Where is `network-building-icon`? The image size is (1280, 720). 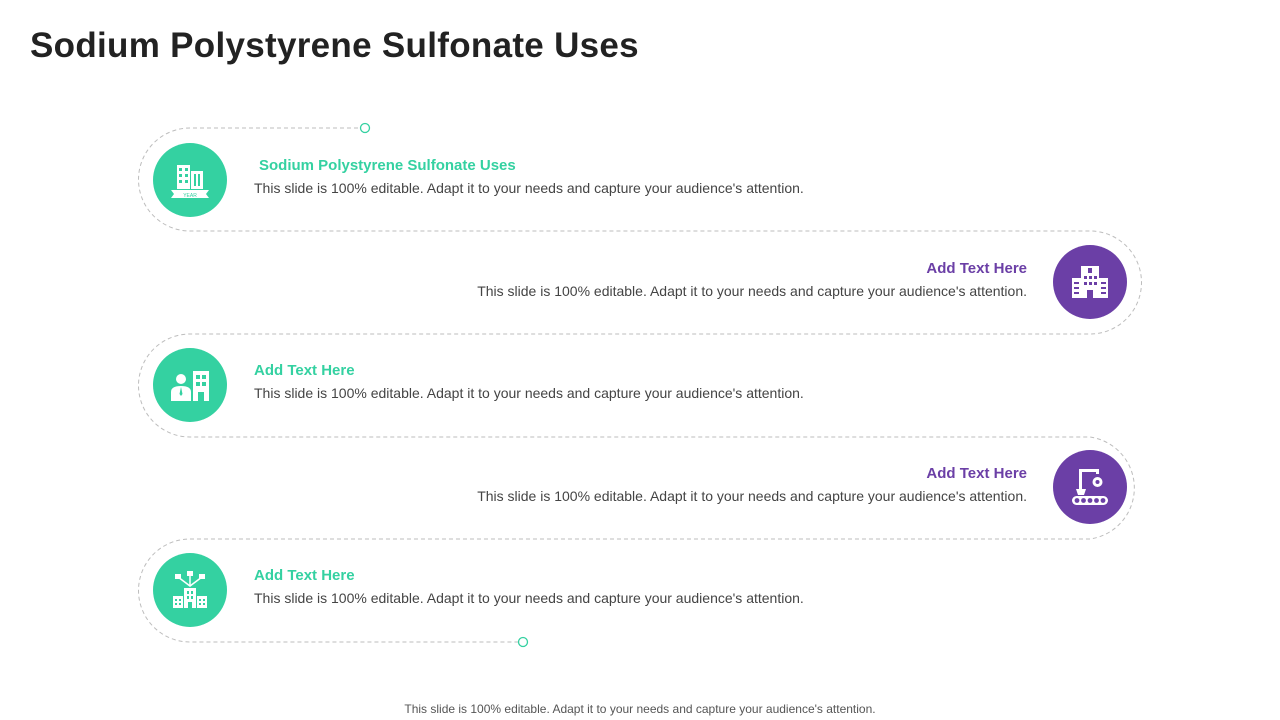 network-building-icon is located at coordinates (190, 590).